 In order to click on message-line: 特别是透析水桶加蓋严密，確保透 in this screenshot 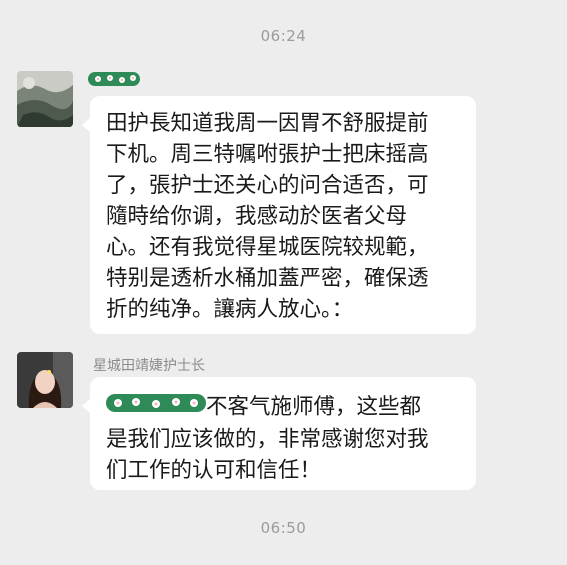, I will do `click(267, 278)`.